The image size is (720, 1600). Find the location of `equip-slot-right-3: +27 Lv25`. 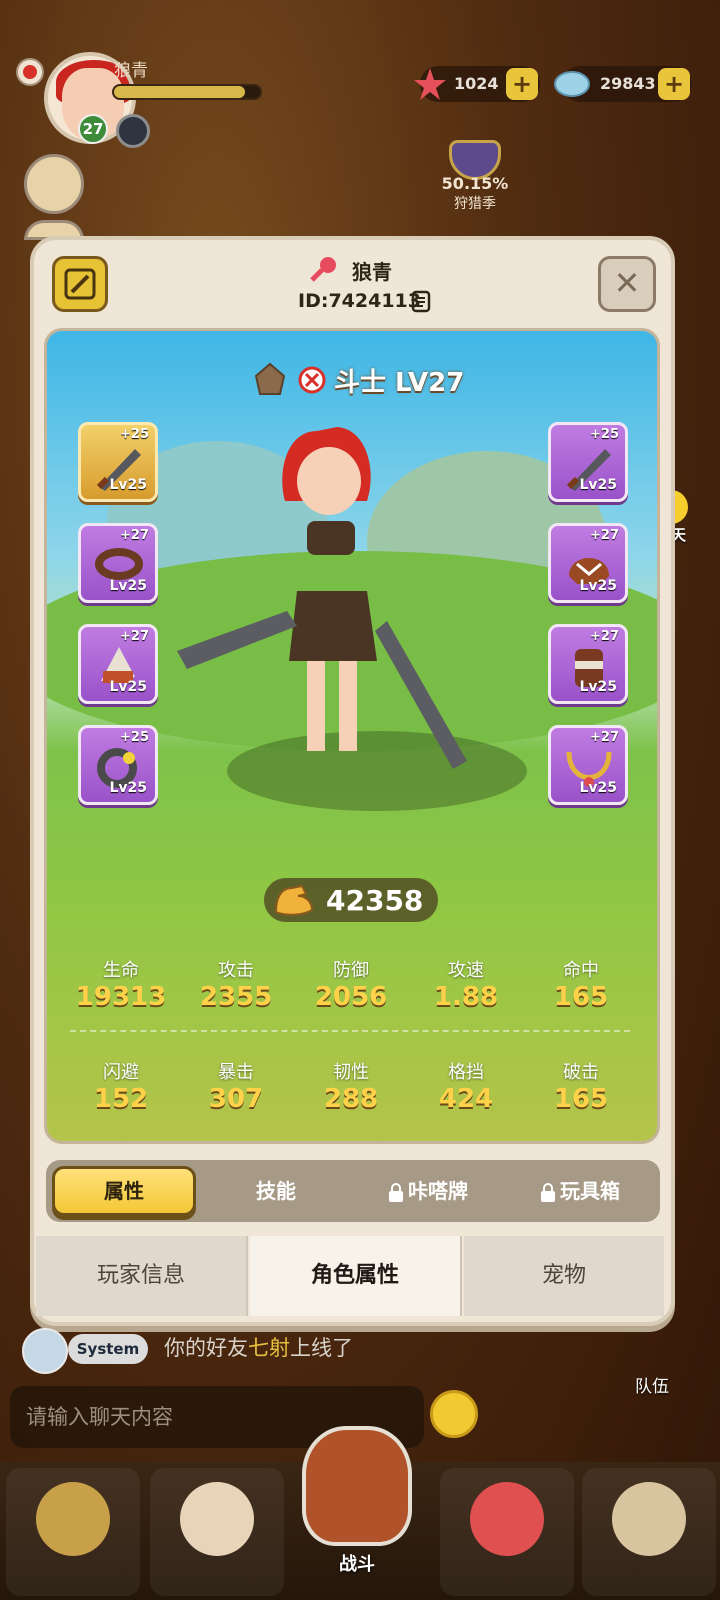

equip-slot-right-3: +27 Lv25 is located at coordinates (588, 664).